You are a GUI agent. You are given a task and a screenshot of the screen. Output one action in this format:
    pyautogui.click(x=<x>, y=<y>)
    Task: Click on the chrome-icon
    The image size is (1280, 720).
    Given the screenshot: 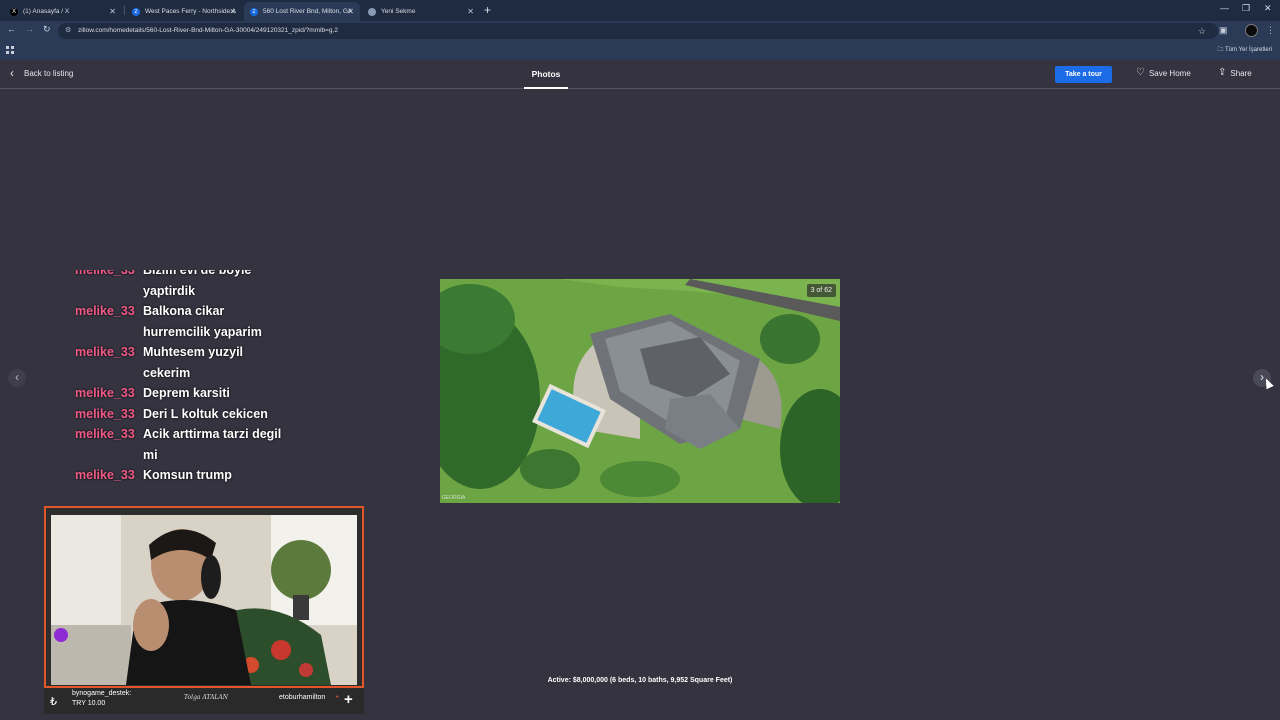 What is the action you would take?
    pyautogui.click(x=372, y=11)
    